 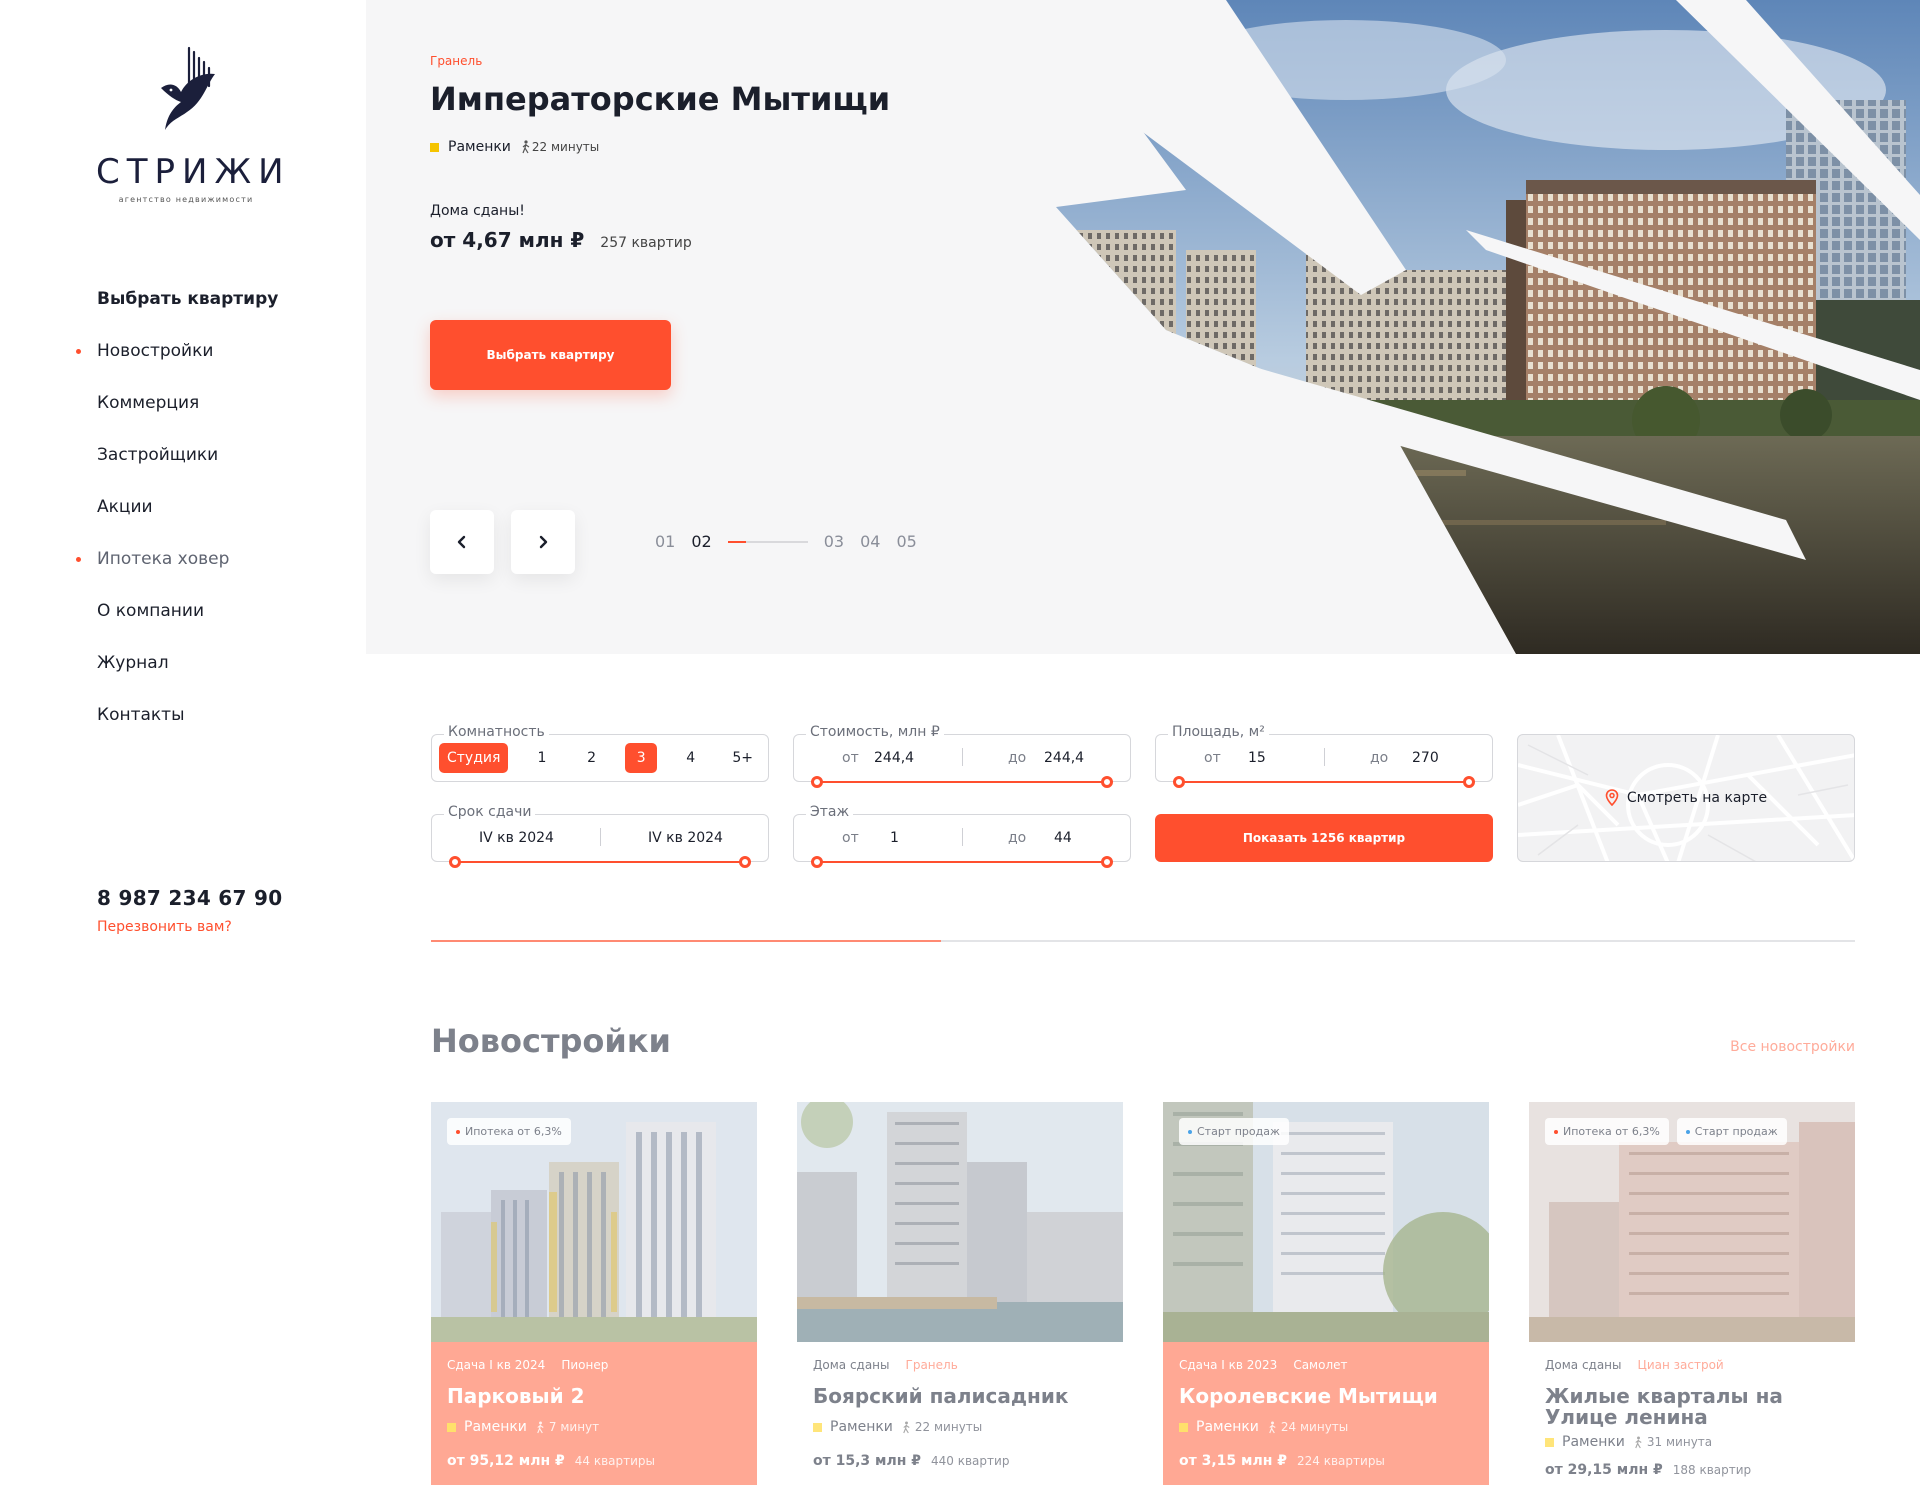 I want to click on nav-item-choose-apartment: Выбрать квартиру, so click(x=187, y=311).